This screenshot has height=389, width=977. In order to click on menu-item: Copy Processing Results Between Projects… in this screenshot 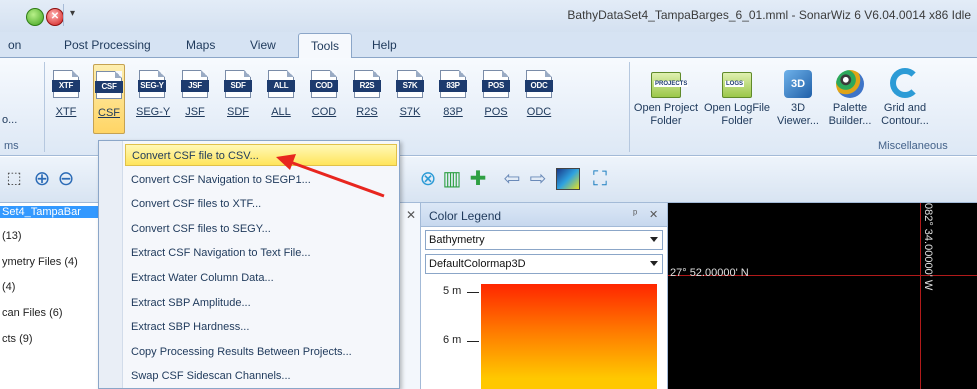, I will do `click(261, 352)`.